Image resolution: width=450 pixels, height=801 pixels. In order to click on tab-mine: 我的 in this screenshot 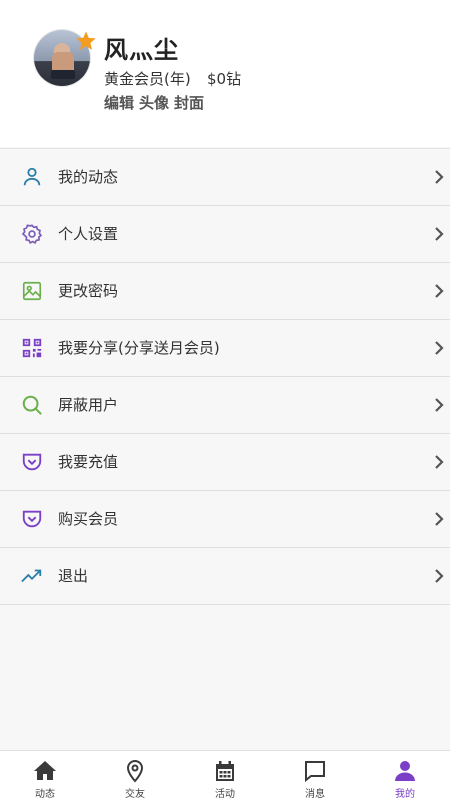, I will do `click(405, 776)`.